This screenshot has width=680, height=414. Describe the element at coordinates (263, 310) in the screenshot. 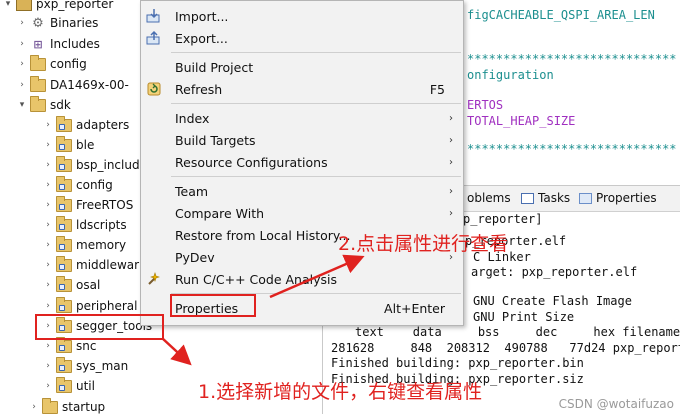

I see `annotation-arrows` at that location.